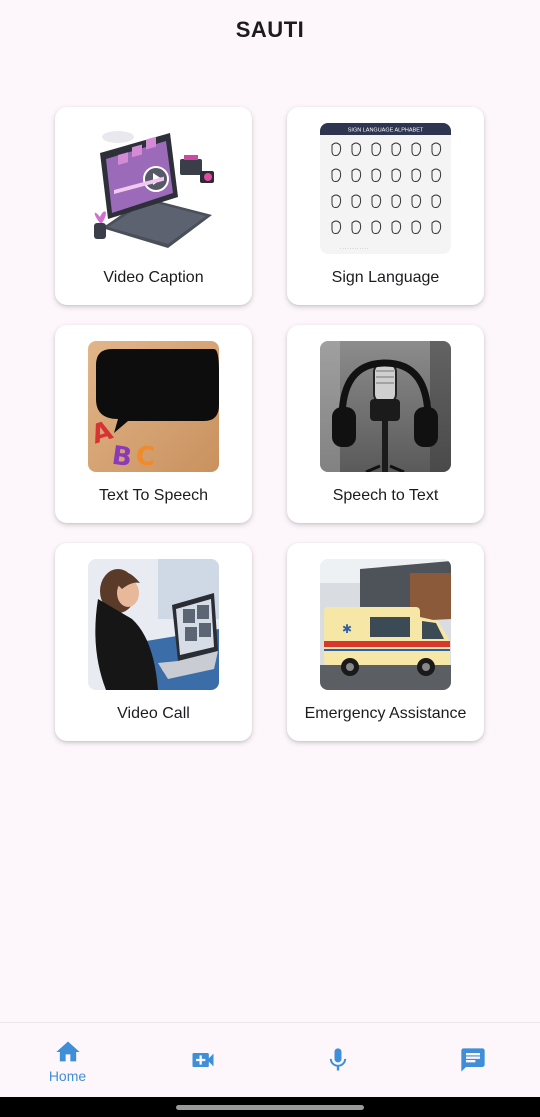 The width and height of the screenshot is (540, 1117). I want to click on video-call-card: Video Call, so click(153, 642).